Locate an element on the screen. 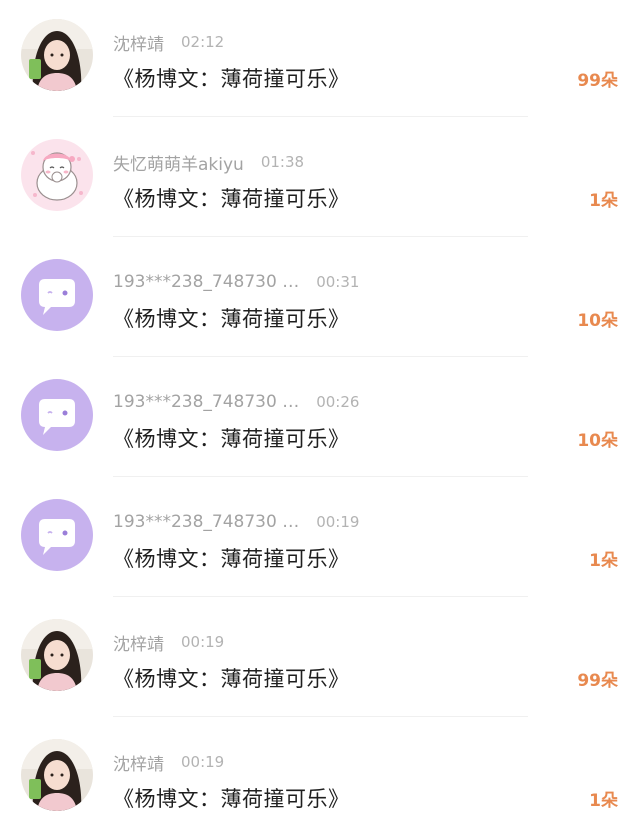 This screenshot has width=640, height=840. gift-list-item: 沈梓靖 00:19 《杨博文：薄荷撞可乐》 99朵 is located at coordinates (320, 660).